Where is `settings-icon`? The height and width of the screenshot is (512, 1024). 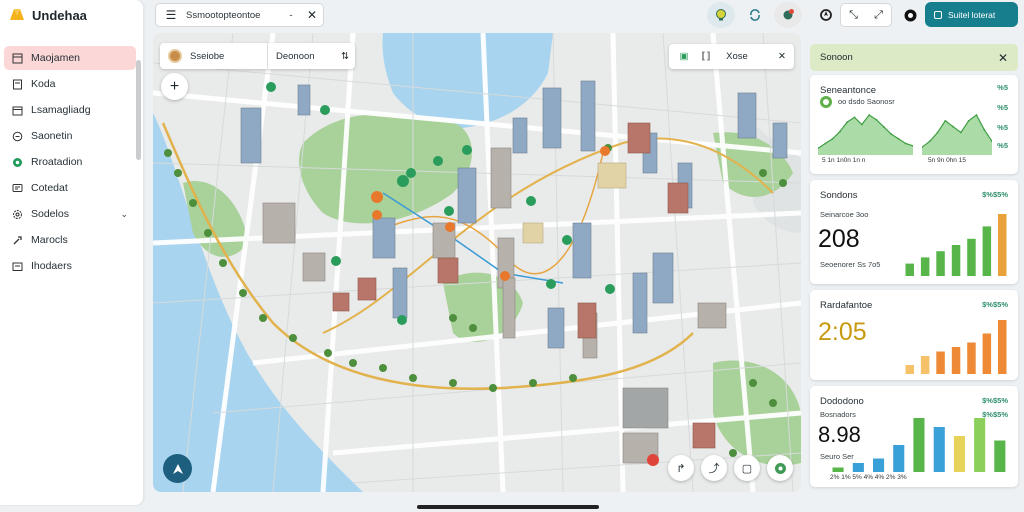 settings-icon is located at coordinates (910, 15).